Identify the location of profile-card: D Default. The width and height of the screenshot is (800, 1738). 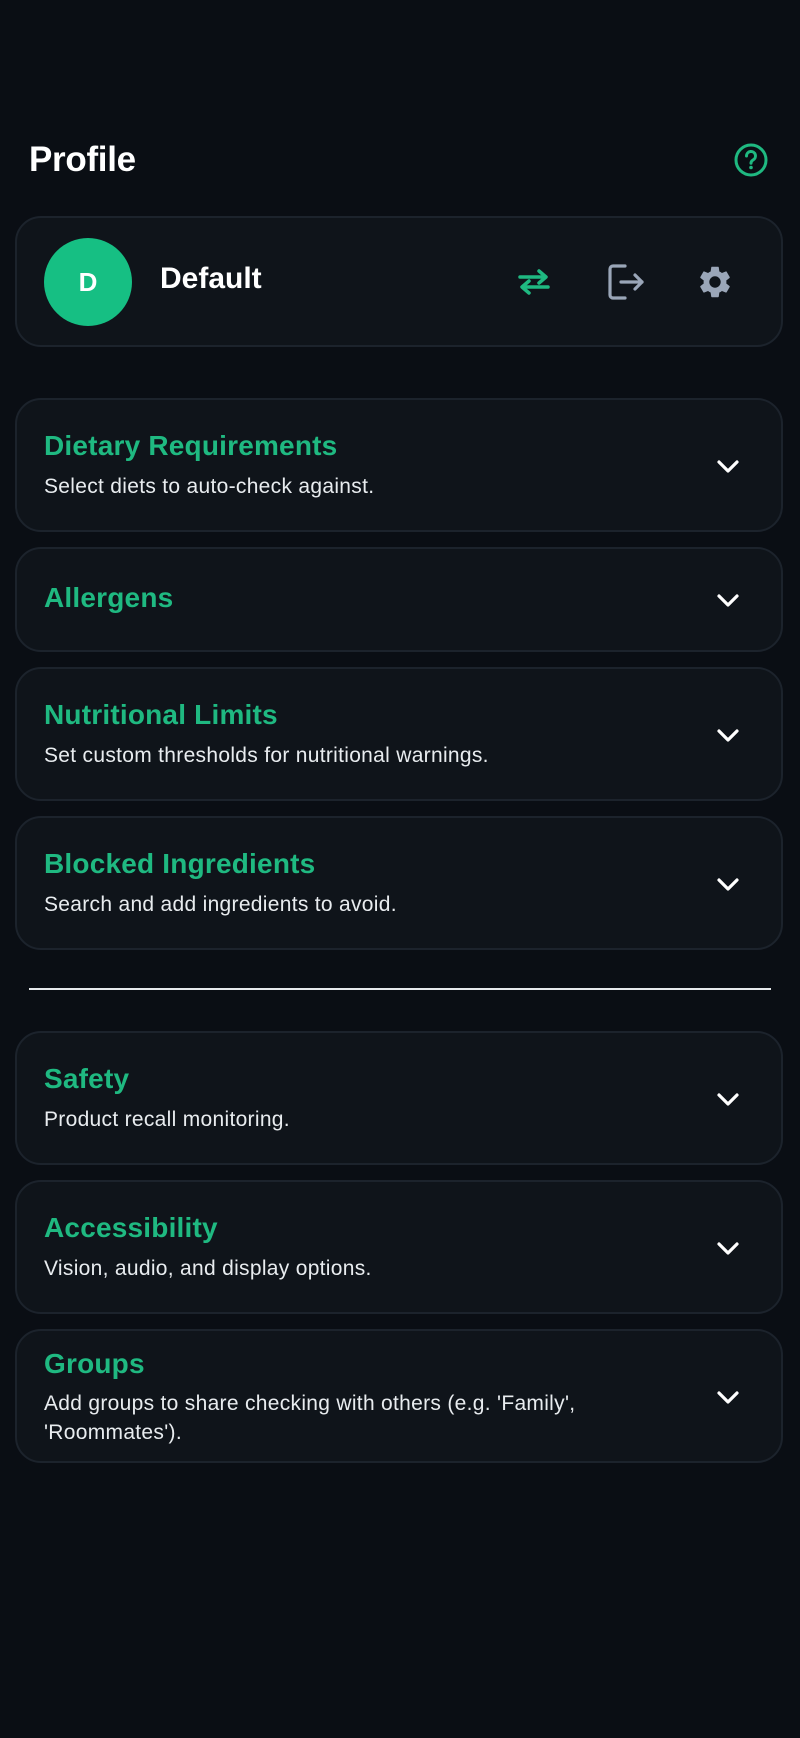
(399, 281).